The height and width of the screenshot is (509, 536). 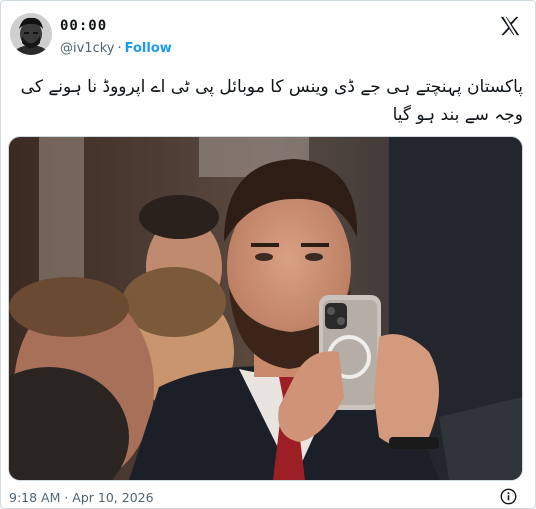 I want to click on avatar, so click(x=31, y=34).